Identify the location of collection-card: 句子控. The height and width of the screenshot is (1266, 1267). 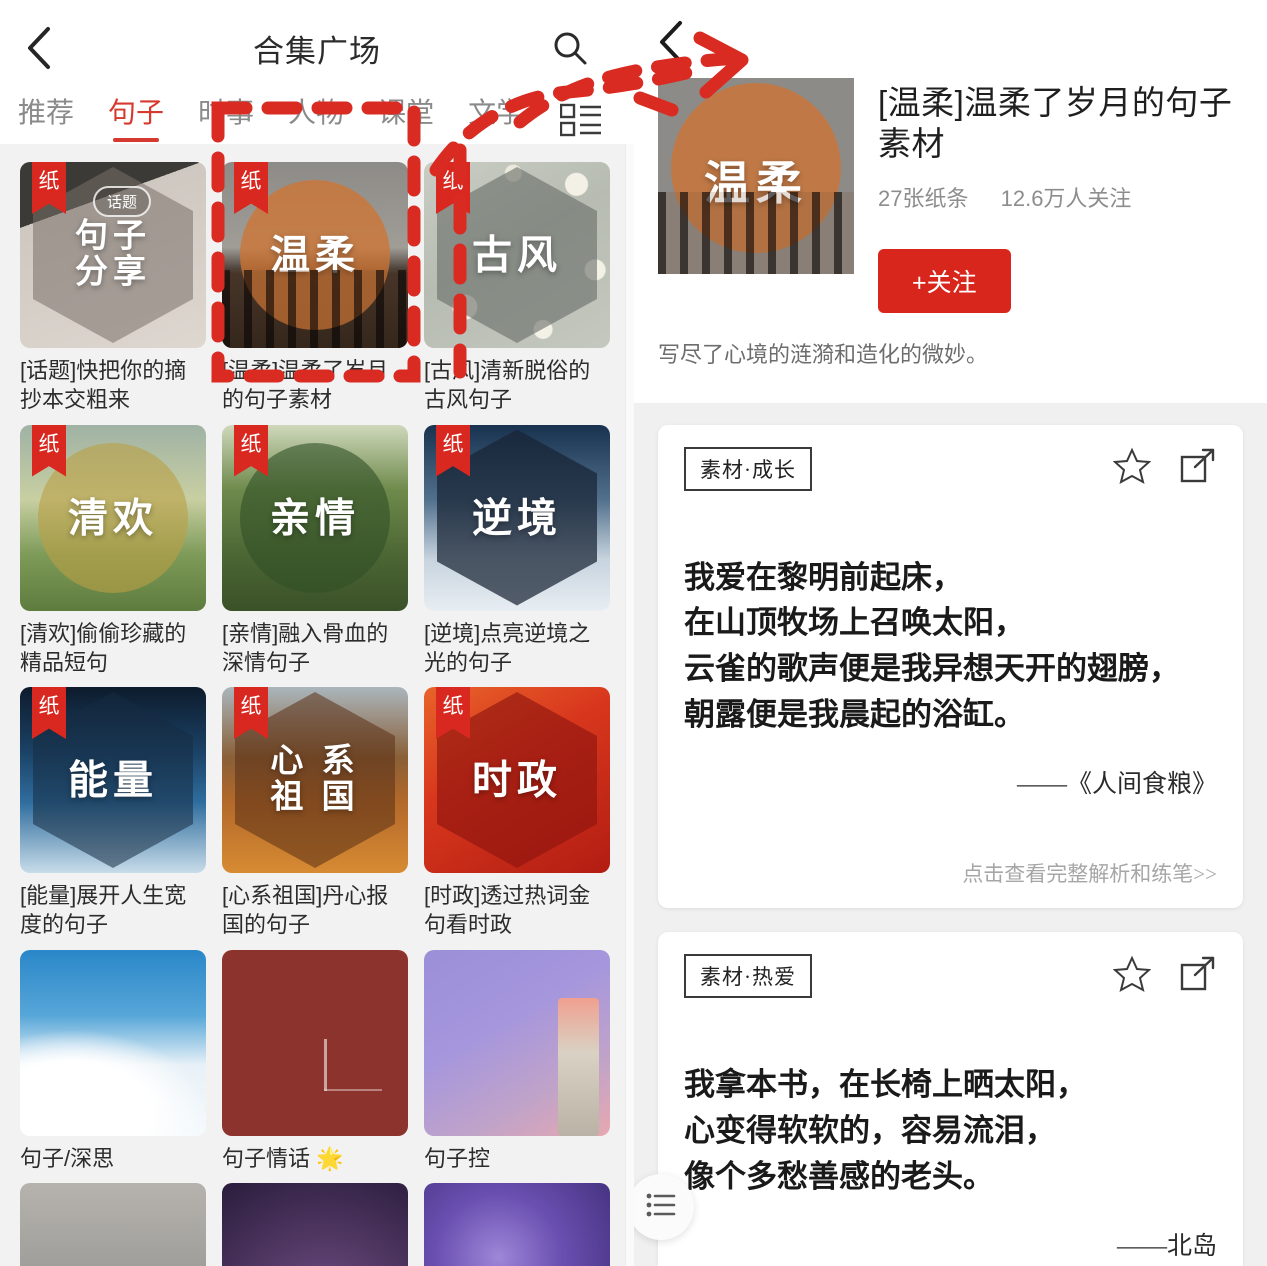
(517, 1061).